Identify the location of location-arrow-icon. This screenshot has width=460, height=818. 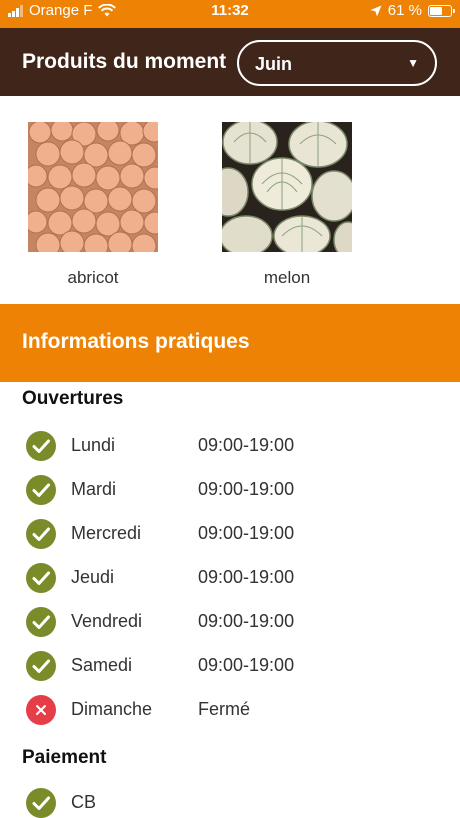
(376, 10).